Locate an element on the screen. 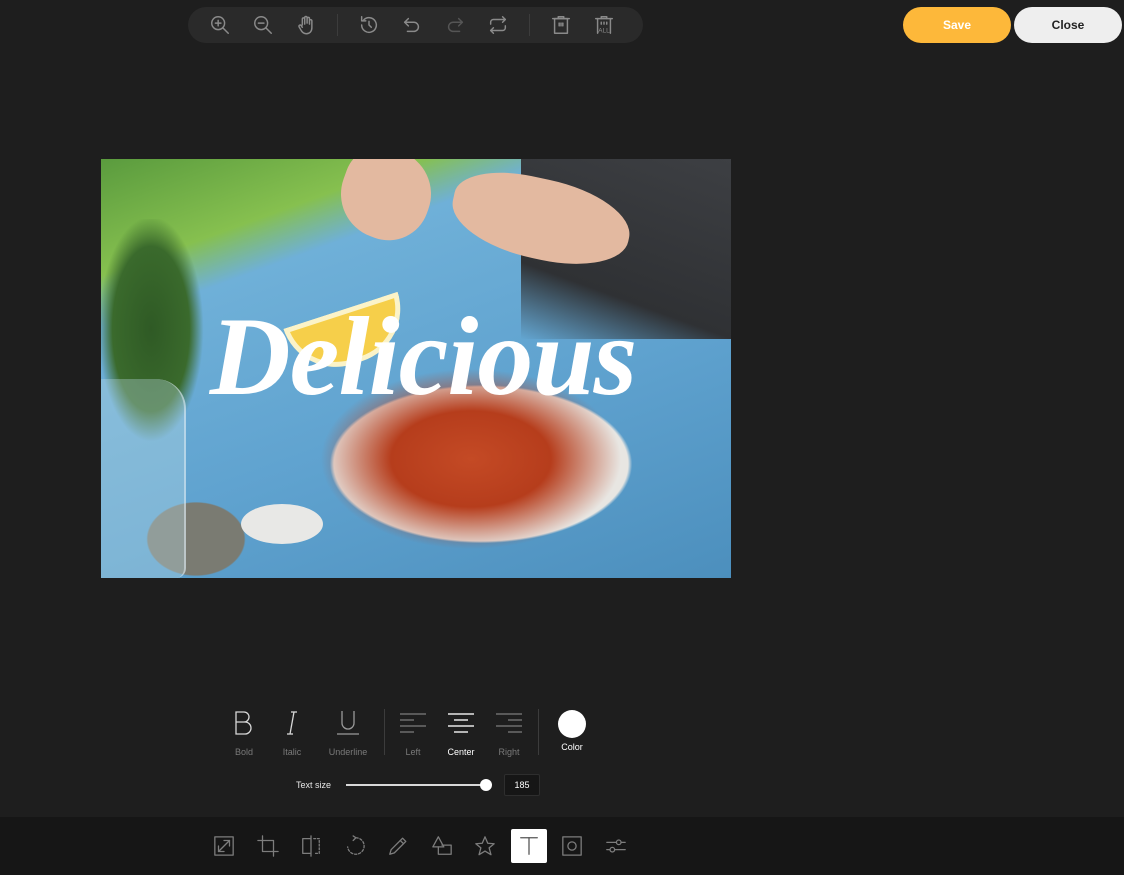 The width and height of the screenshot is (1124, 875). tool-rotate is located at coordinates (355, 846).